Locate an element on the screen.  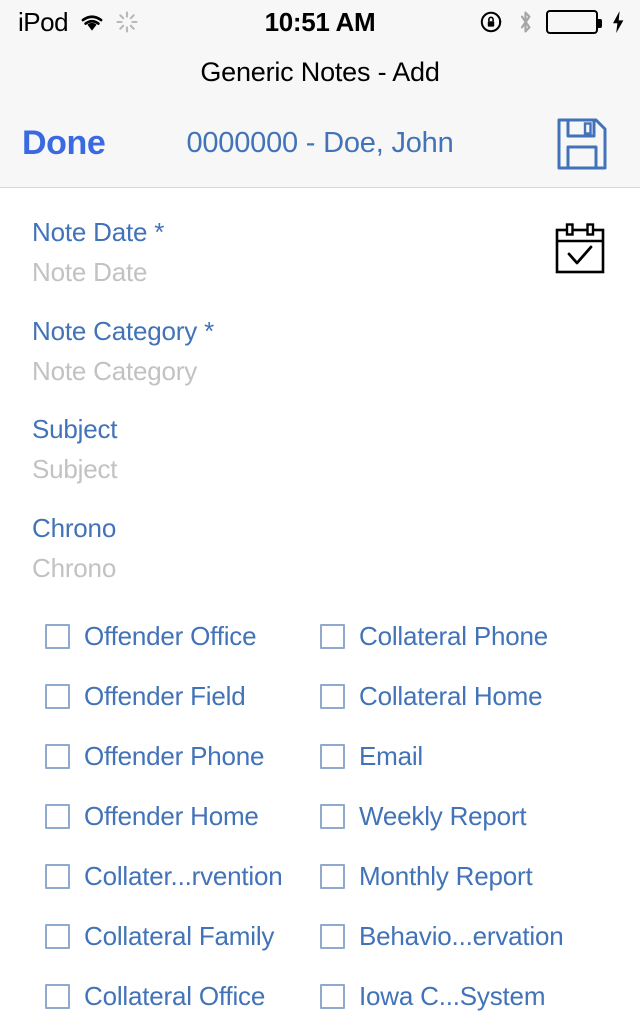
field-note-category: Note Category * Note Category is located at coordinates (320, 351).